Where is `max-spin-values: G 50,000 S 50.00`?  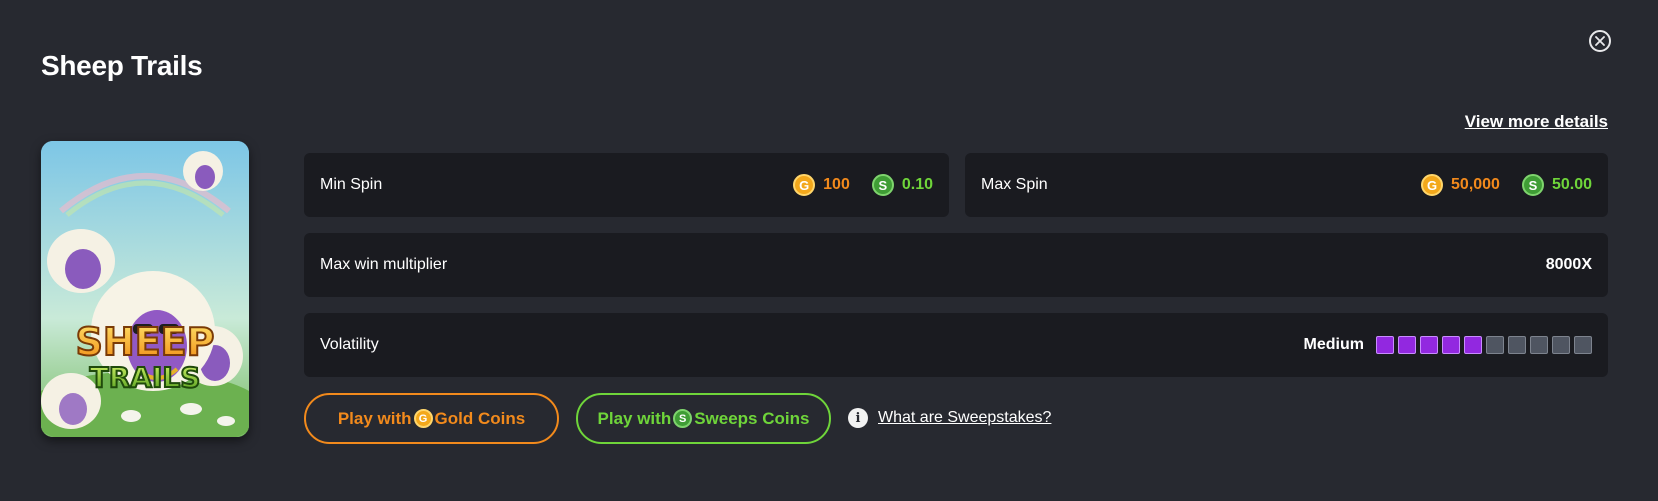 max-spin-values: G 50,000 S 50.00 is located at coordinates (1506, 185).